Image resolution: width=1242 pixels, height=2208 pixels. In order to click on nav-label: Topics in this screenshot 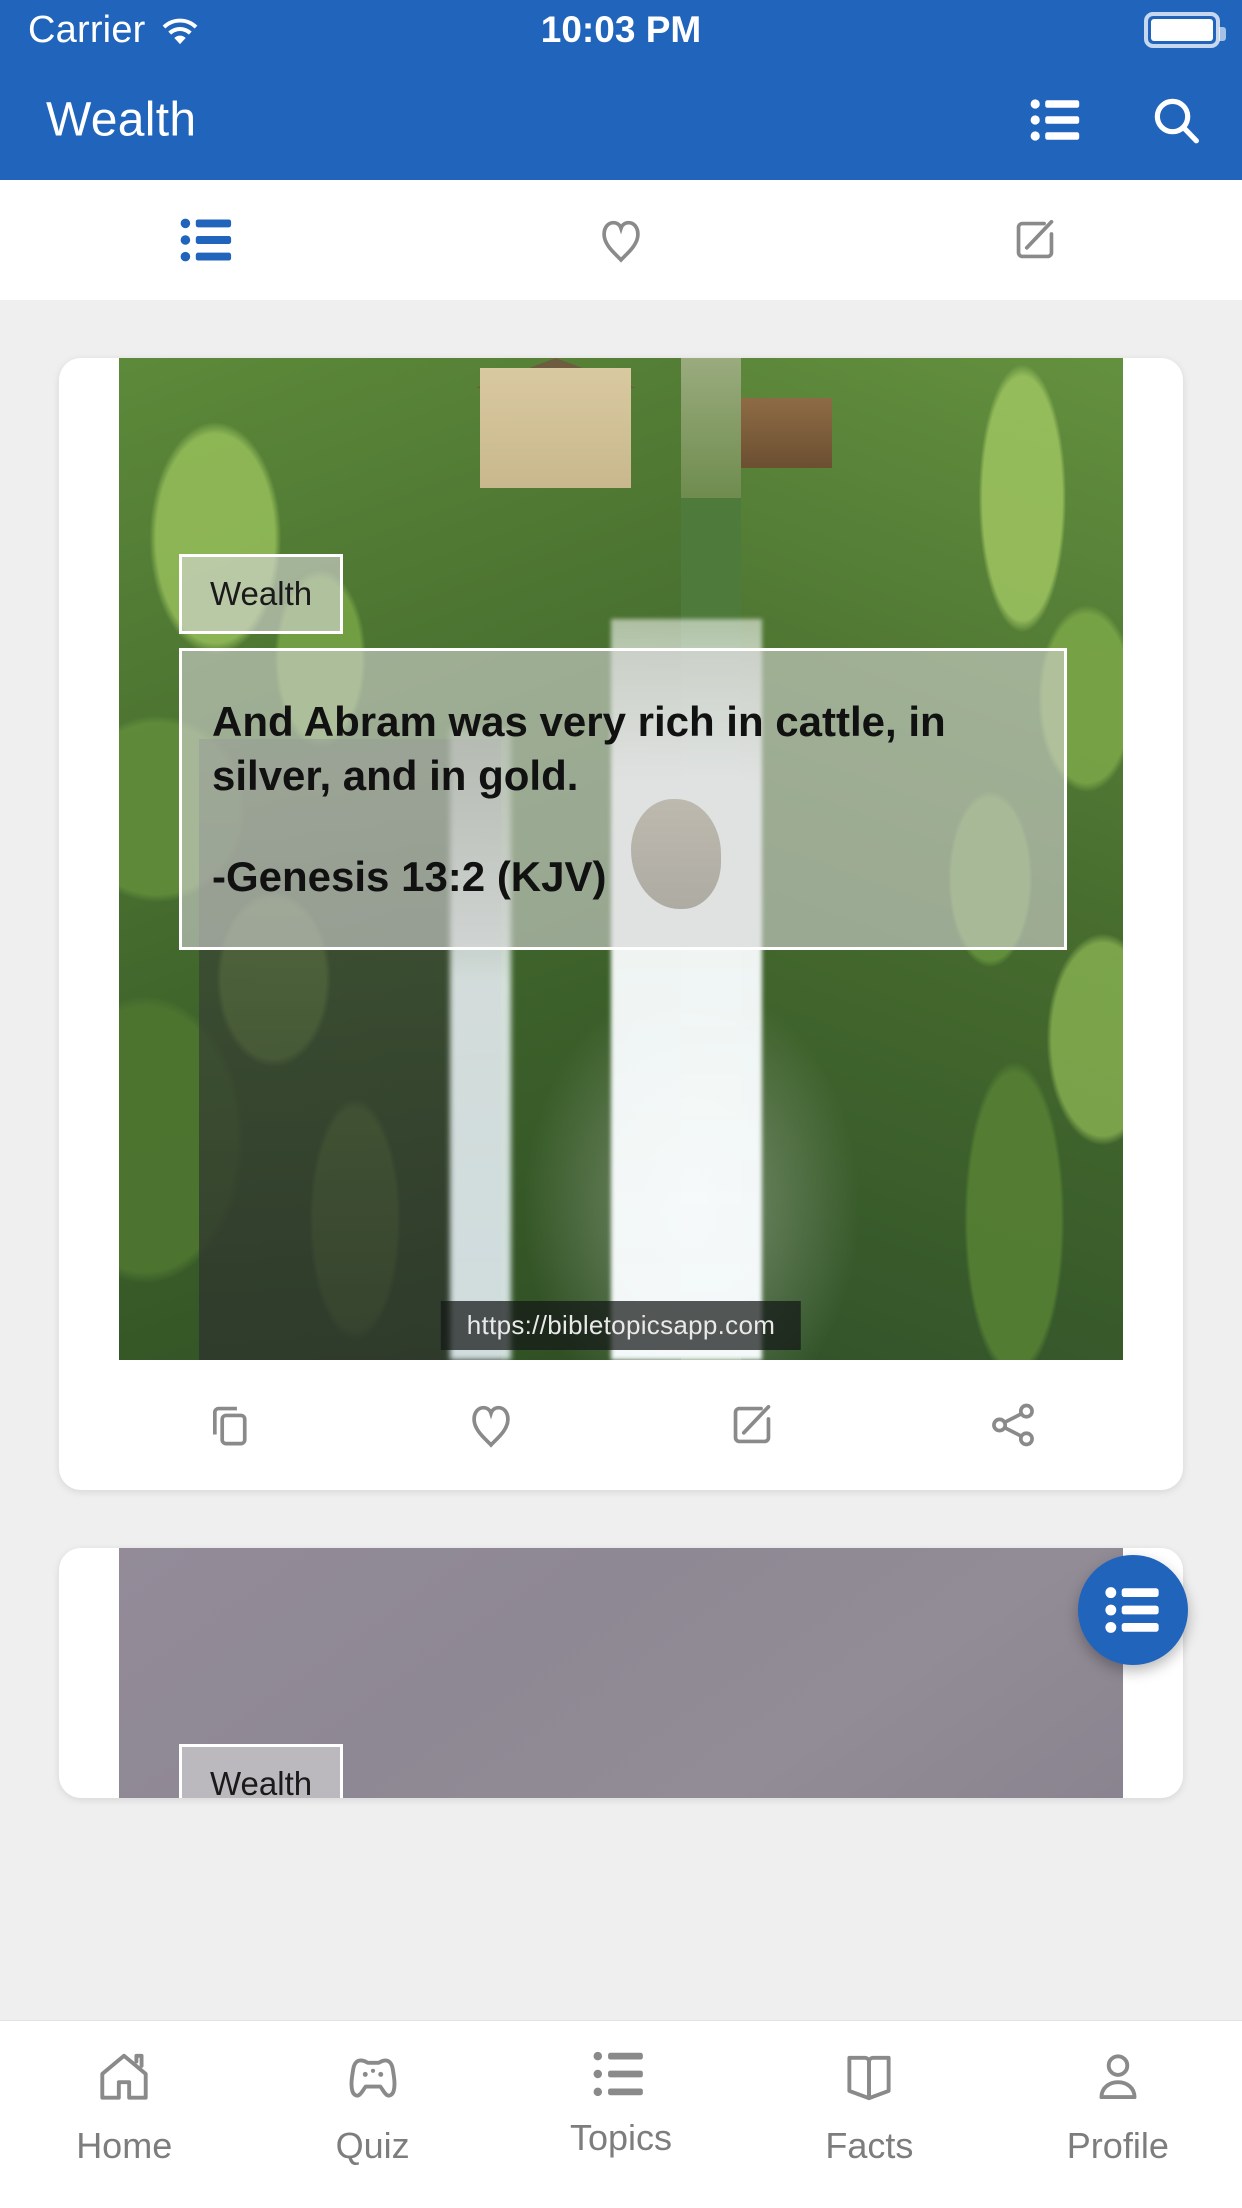, I will do `click(621, 2137)`.